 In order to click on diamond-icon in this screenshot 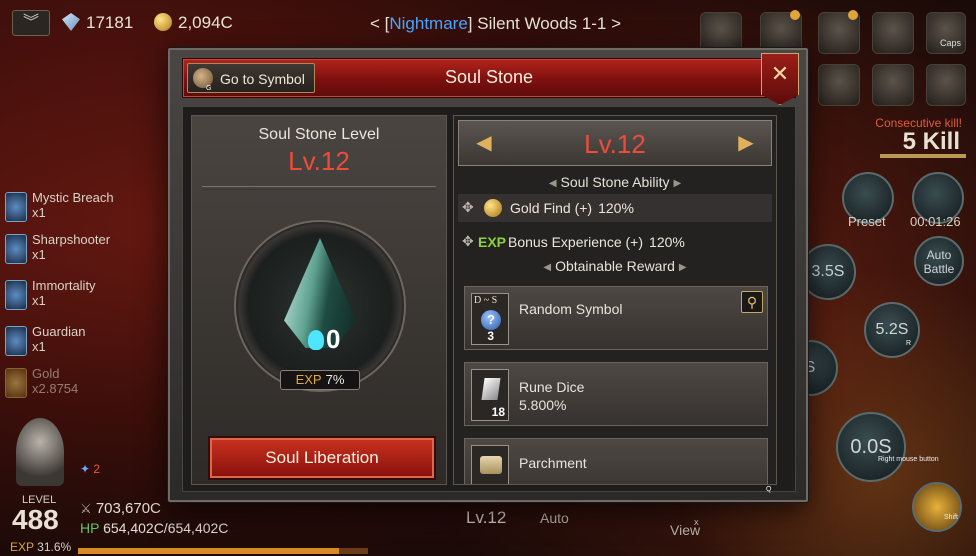, I will do `click(71, 22)`.